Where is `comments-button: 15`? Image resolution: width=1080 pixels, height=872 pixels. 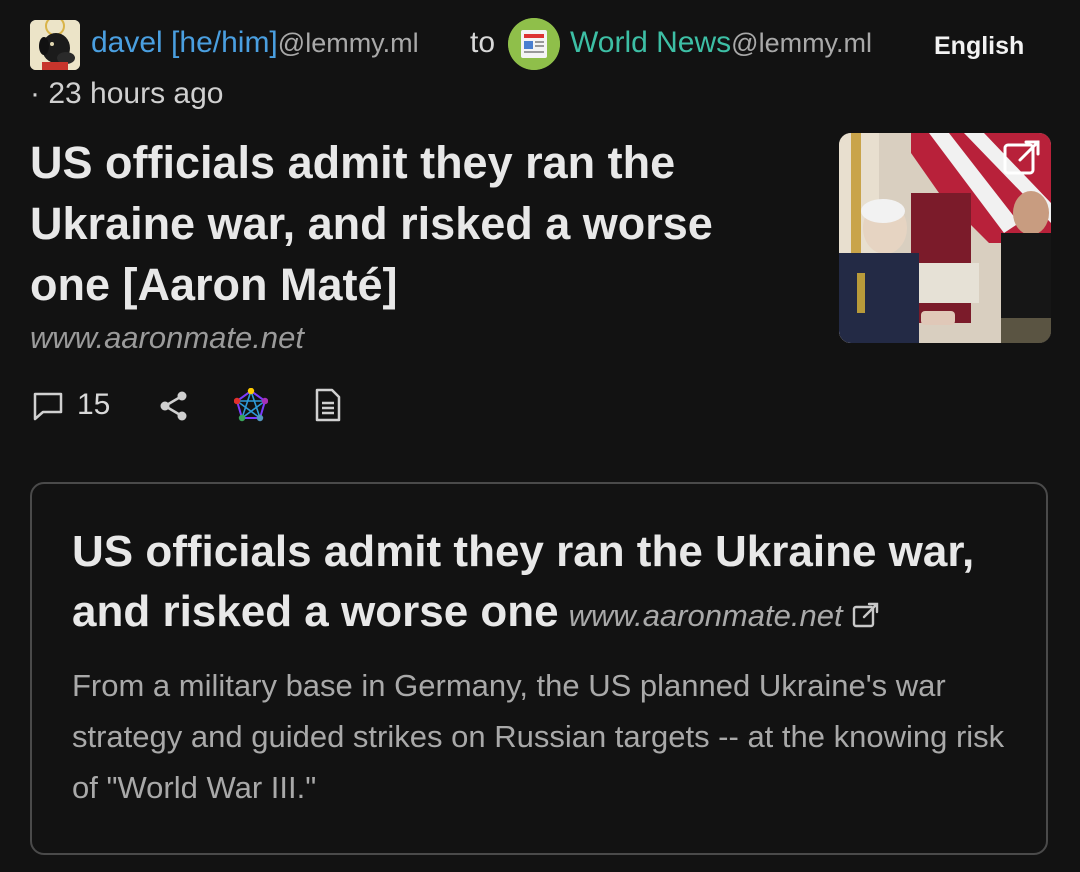 comments-button: 15 is located at coordinates (85, 406).